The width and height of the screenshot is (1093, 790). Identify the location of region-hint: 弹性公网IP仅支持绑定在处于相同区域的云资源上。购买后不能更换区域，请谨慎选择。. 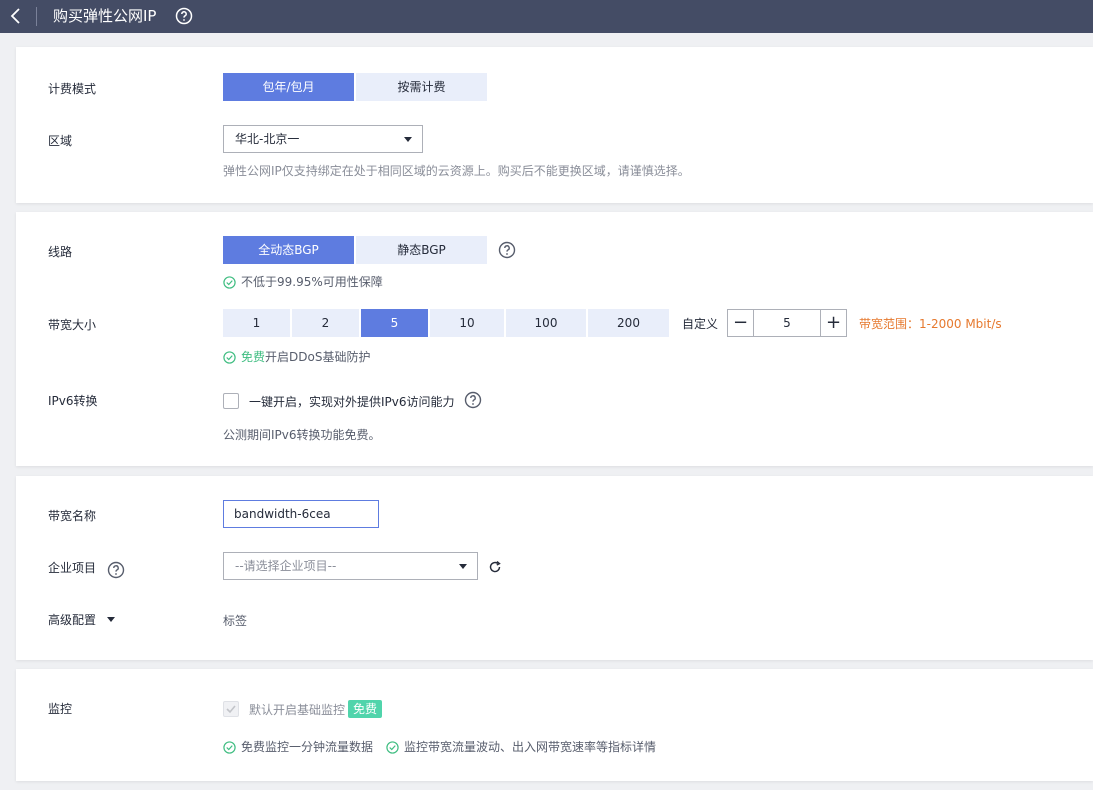
(456, 171).